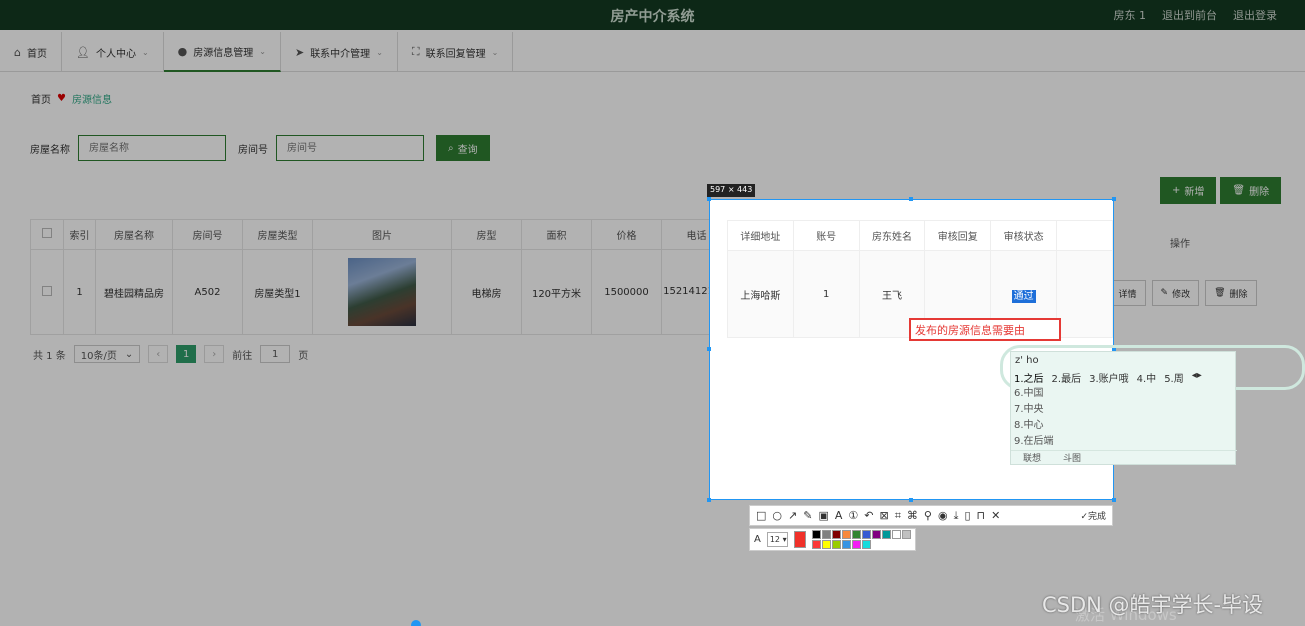 This screenshot has width=1305, height=626. Describe the element at coordinates (1034, 426) in the screenshot. I see `ime-candidate: 8.中心` at that location.